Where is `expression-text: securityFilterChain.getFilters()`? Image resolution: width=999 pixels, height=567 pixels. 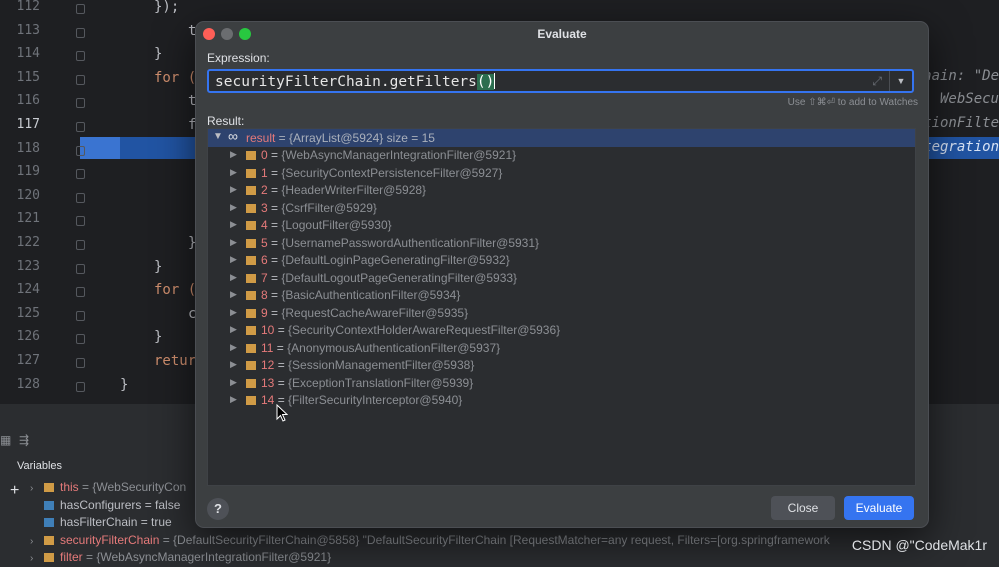
expression-text: securityFilterChain.getFilters() is located at coordinates (355, 81).